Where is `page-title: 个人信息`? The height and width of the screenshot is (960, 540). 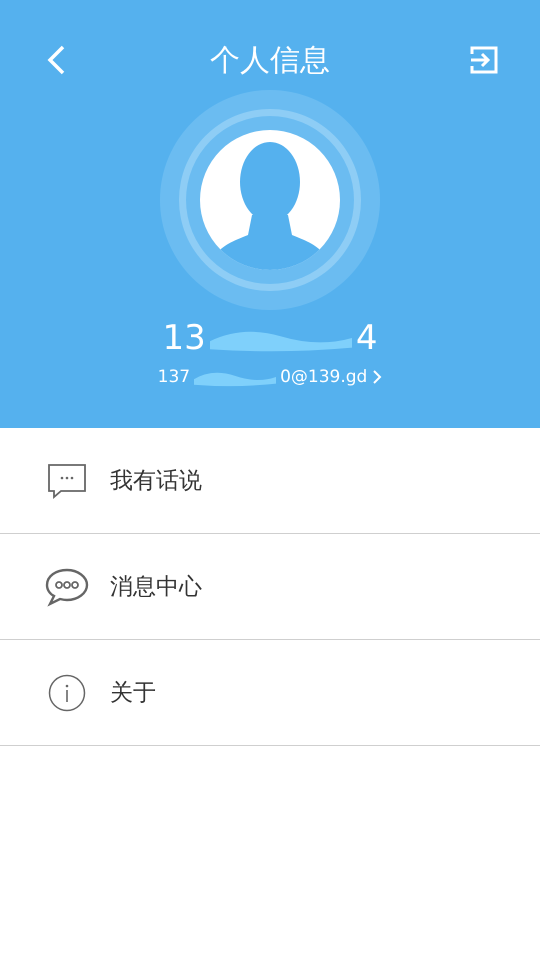
page-title: 个人信息 is located at coordinates (270, 61).